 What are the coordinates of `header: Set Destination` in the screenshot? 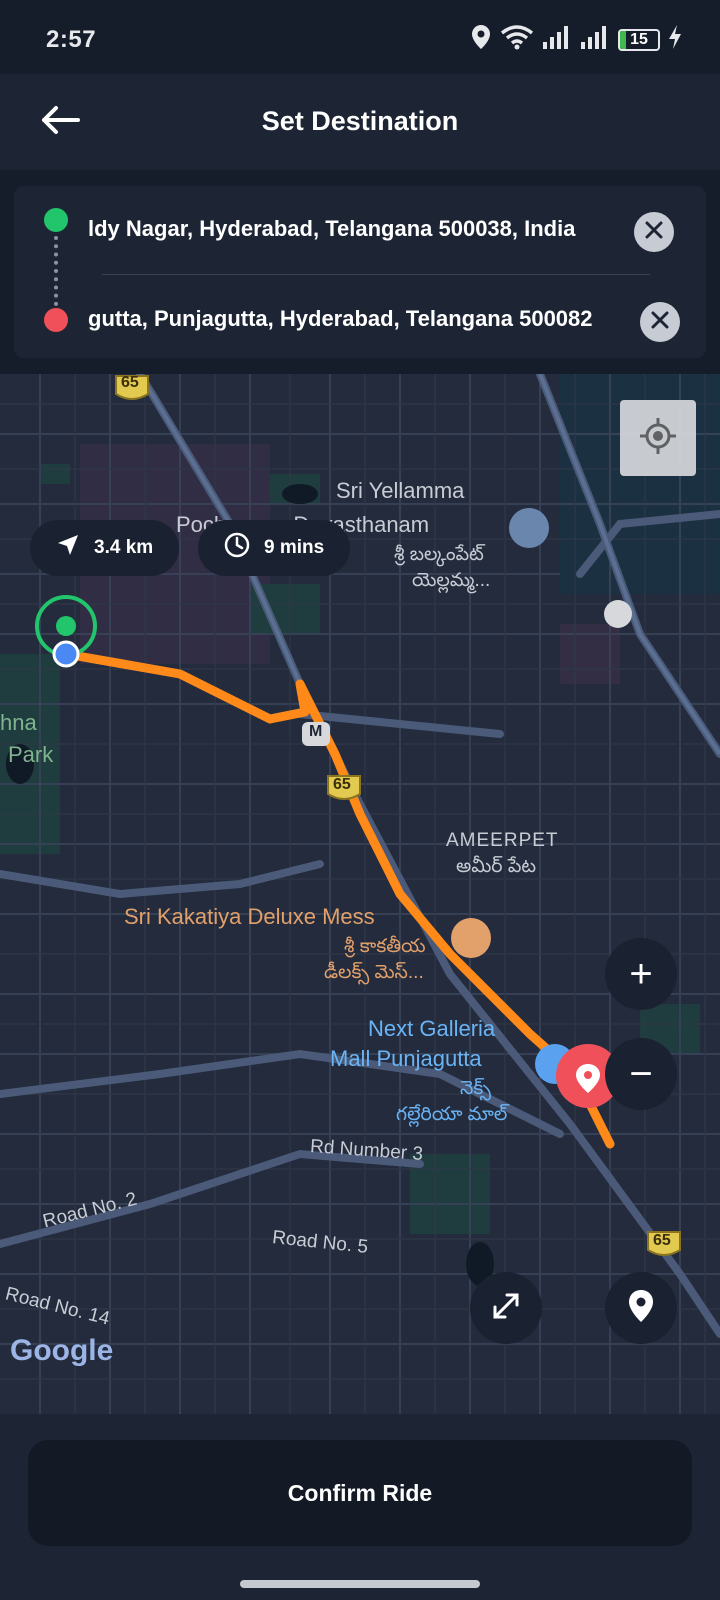 It's located at (360, 122).